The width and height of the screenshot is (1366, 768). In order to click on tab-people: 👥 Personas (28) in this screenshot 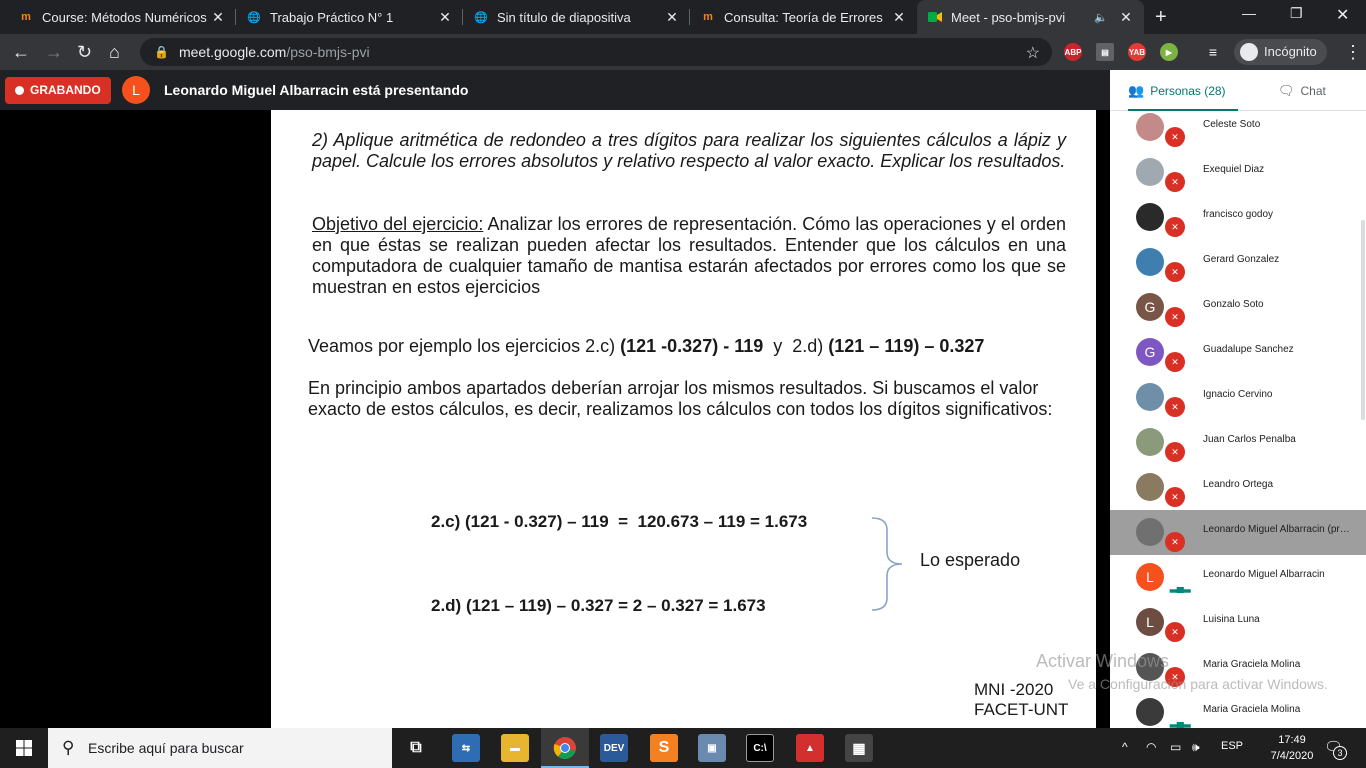, I will do `click(1183, 90)`.